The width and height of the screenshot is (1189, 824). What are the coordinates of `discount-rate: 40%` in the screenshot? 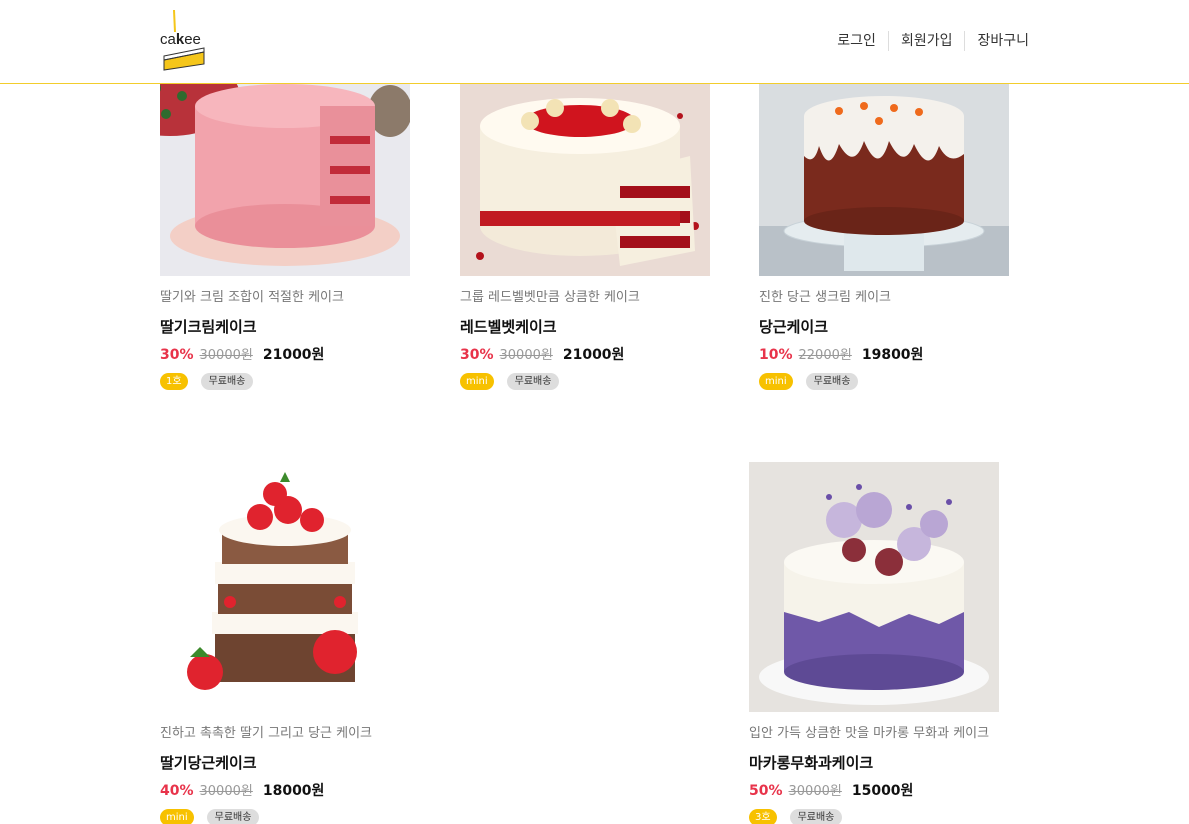 It's located at (177, 791).